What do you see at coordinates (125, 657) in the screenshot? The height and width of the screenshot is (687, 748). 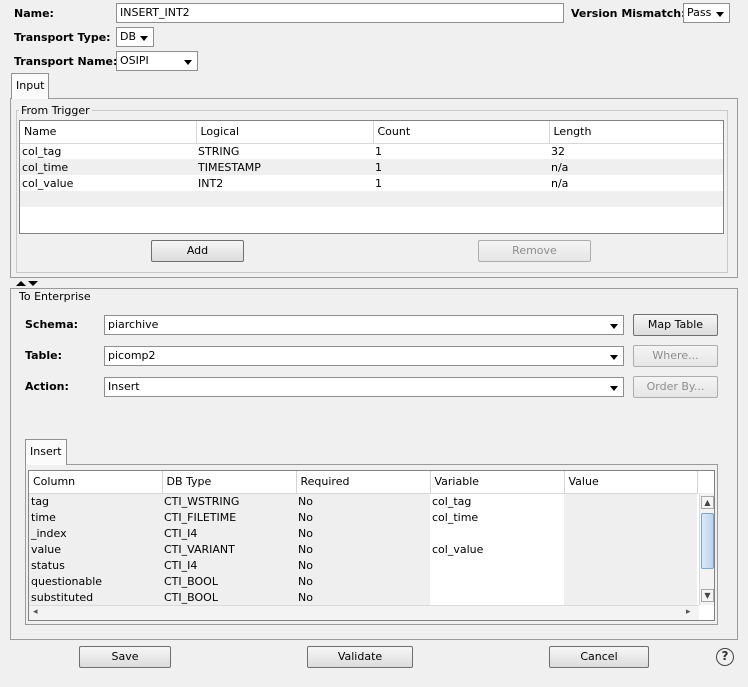 I see `save-button: Save` at bounding box center [125, 657].